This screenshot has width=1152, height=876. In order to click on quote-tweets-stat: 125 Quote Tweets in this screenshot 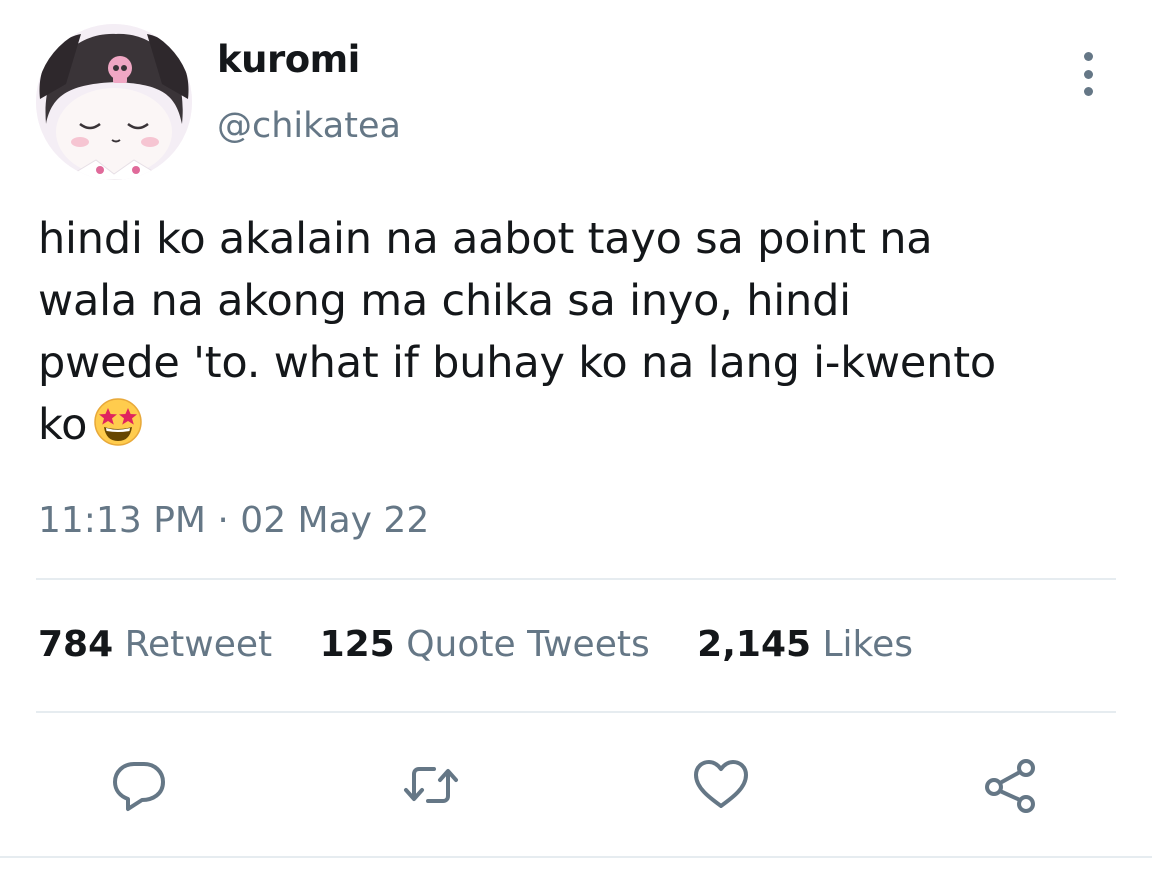, I will do `click(485, 644)`.